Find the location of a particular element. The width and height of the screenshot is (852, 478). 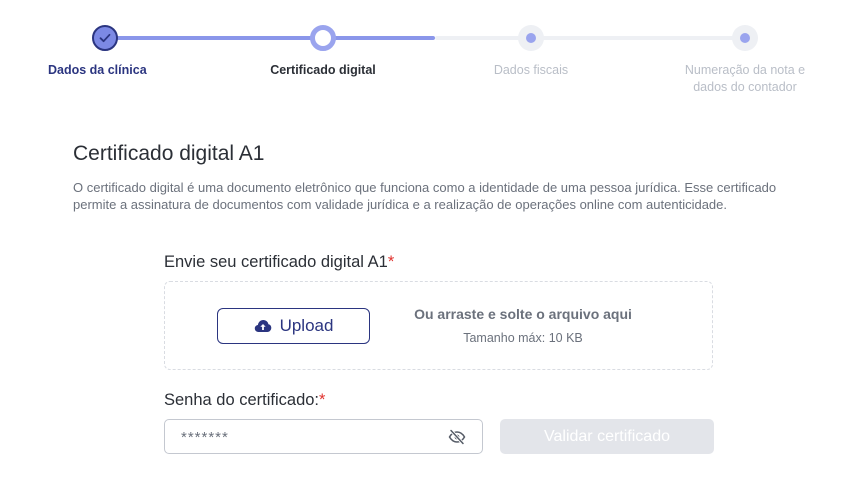

upload-button-label: Upload is located at coordinates (306, 325).